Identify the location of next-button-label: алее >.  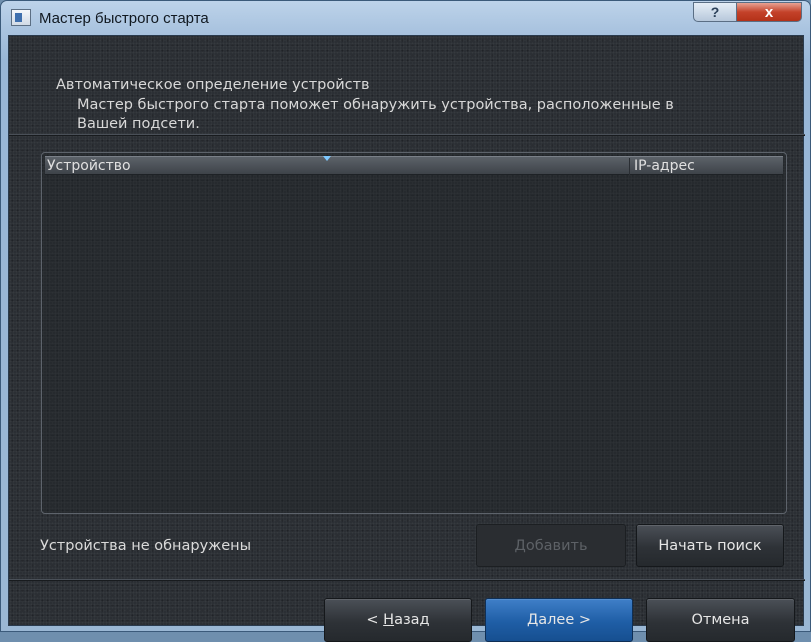
(565, 620).